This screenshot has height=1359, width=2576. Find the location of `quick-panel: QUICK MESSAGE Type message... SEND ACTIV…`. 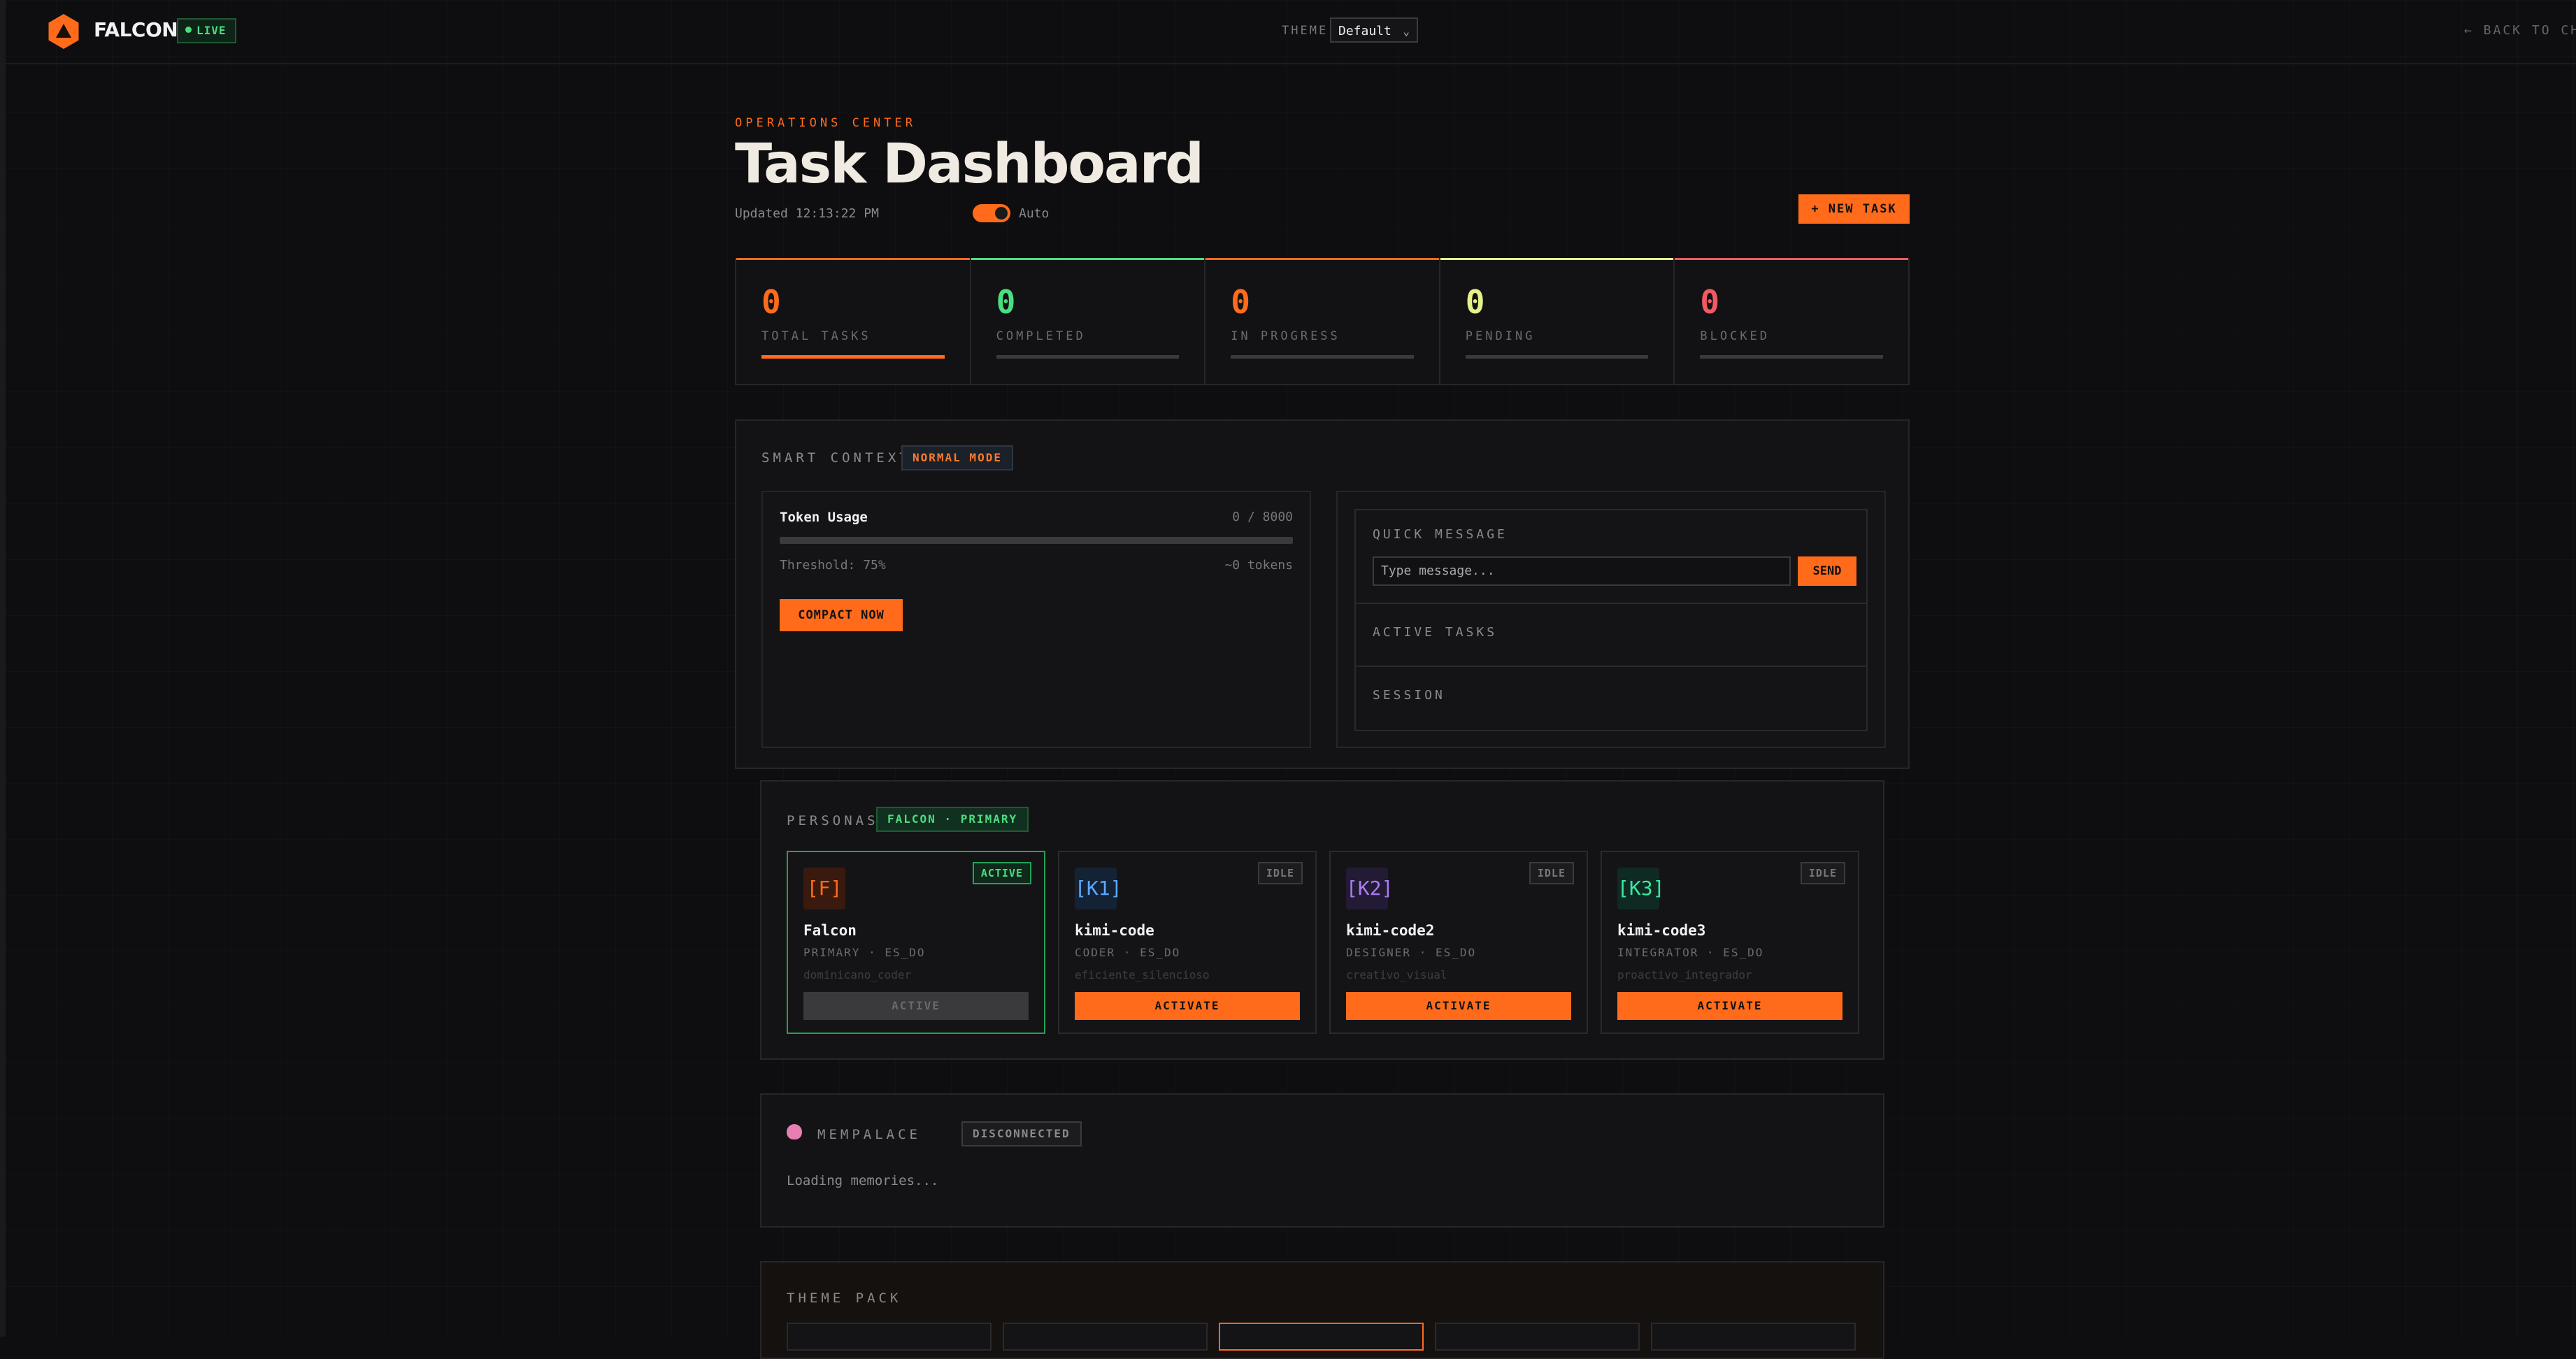

quick-panel: QUICK MESSAGE Type message... SEND ACTIV… is located at coordinates (1611, 619).